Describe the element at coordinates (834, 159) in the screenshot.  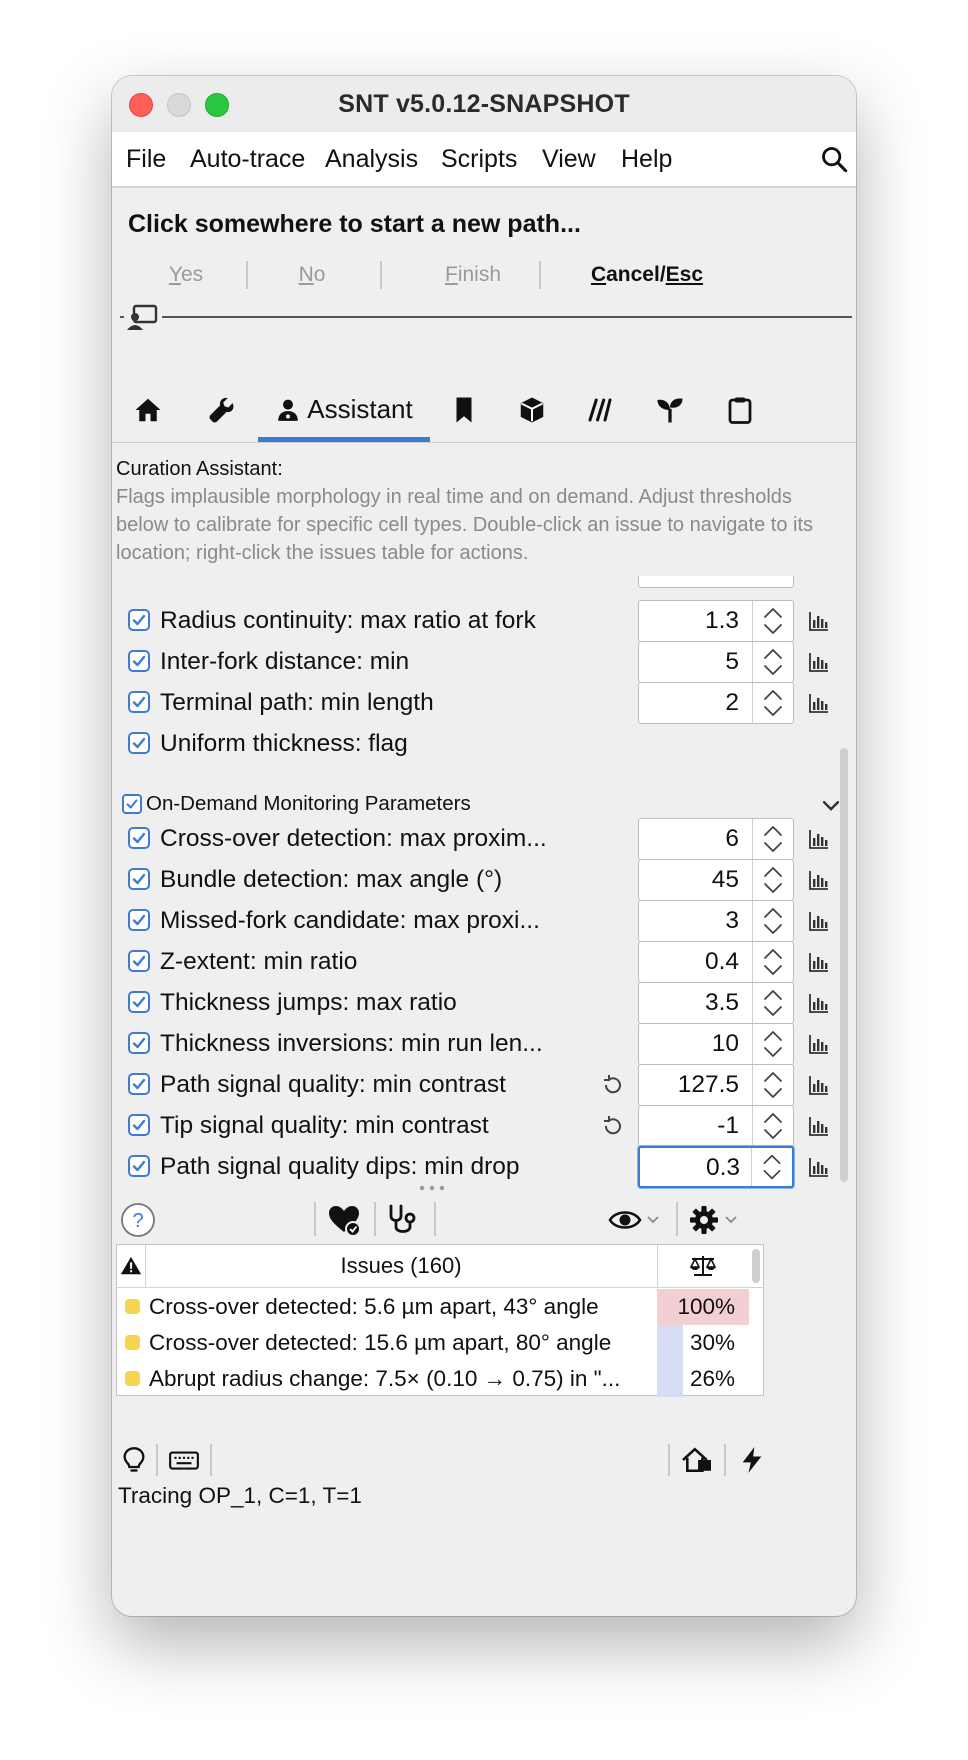
I see `search-icon` at that location.